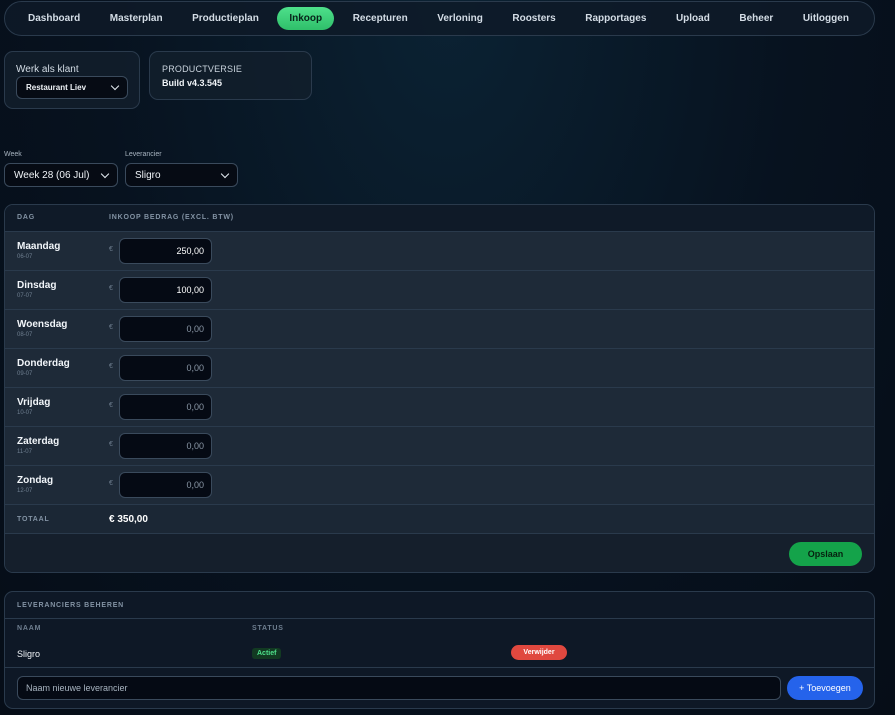 Image resolution: width=895 pixels, height=715 pixels. Describe the element at coordinates (165, 251) in the screenshot. I see `amount-input-maandag` at that location.